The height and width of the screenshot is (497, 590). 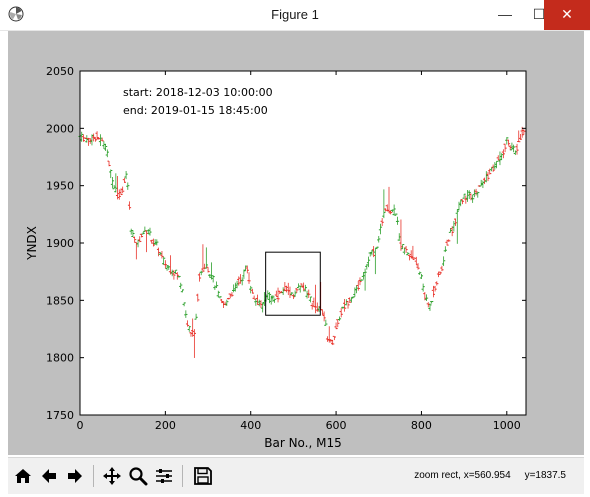 What do you see at coordinates (60, 128) in the screenshot?
I see `y-tick-label: 2000` at bounding box center [60, 128].